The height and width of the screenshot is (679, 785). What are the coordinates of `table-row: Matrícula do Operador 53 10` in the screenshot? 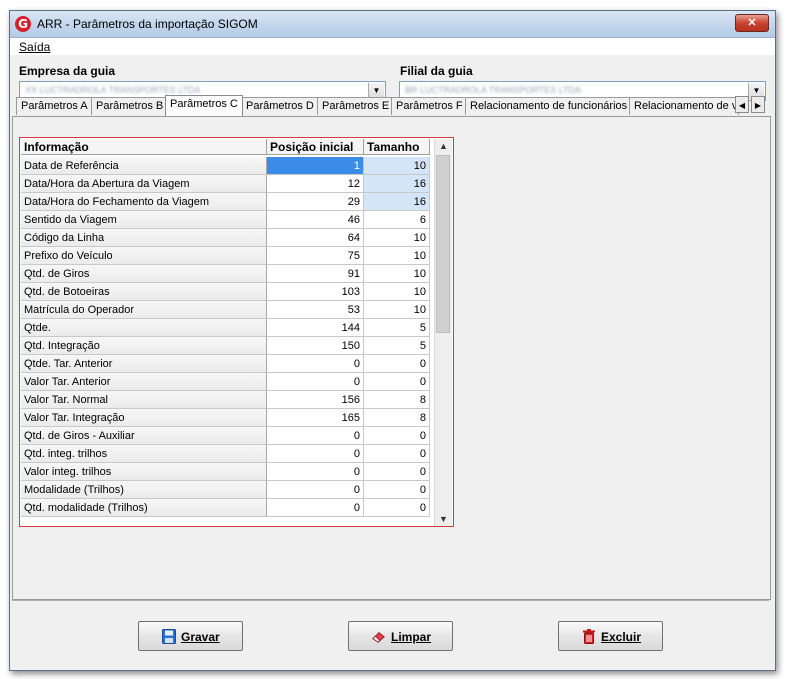 It's located at (225, 310).